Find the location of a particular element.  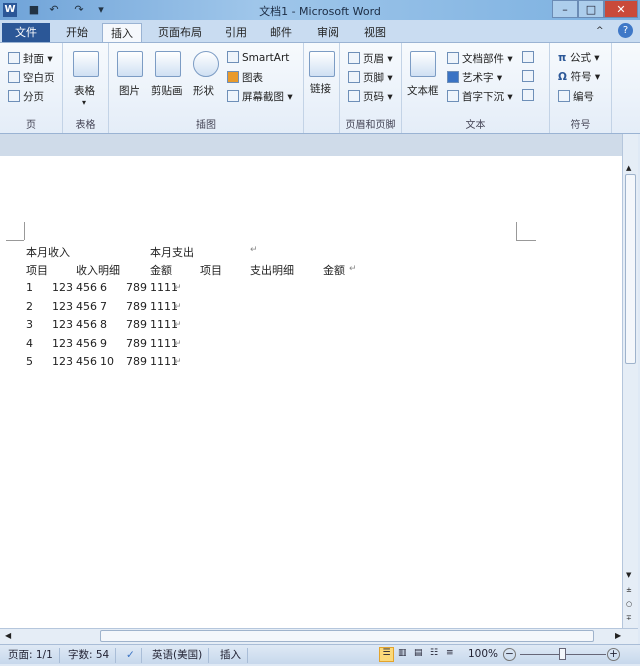

outline-icon: ☷ is located at coordinates (434, 653).